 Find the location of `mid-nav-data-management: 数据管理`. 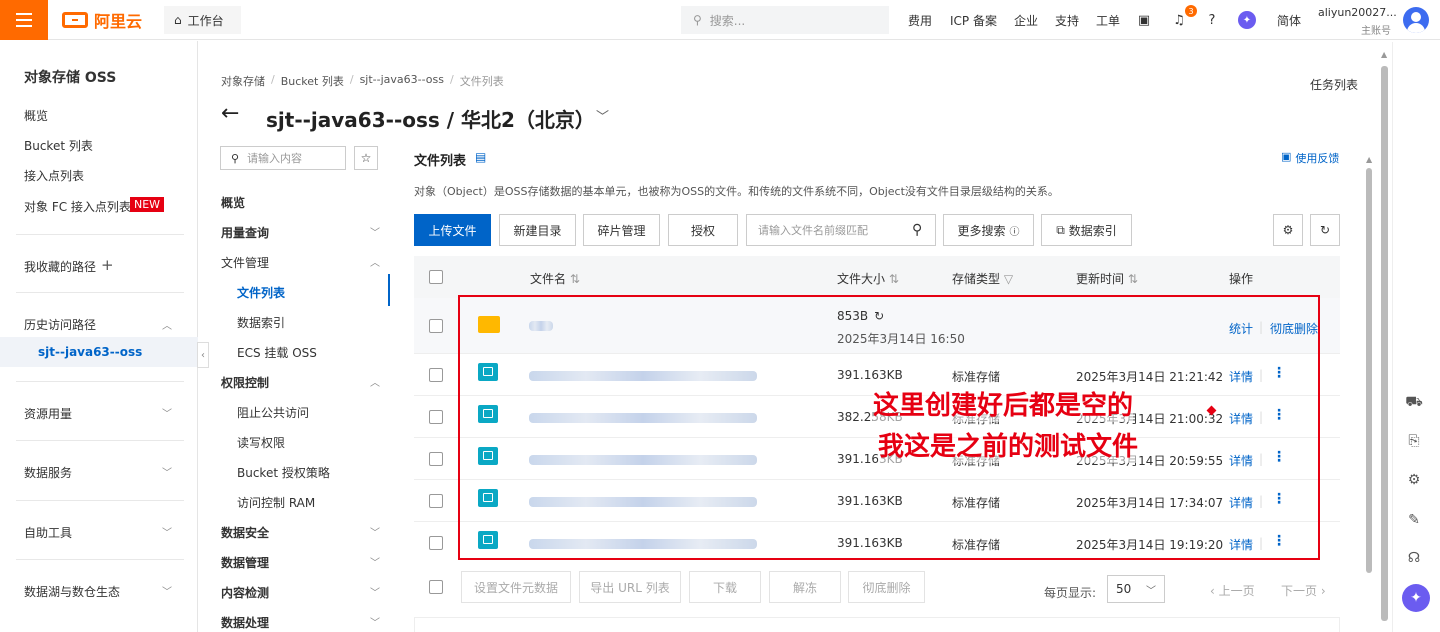

mid-nav-data-management: 数据管理 is located at coordinates (245, 562).